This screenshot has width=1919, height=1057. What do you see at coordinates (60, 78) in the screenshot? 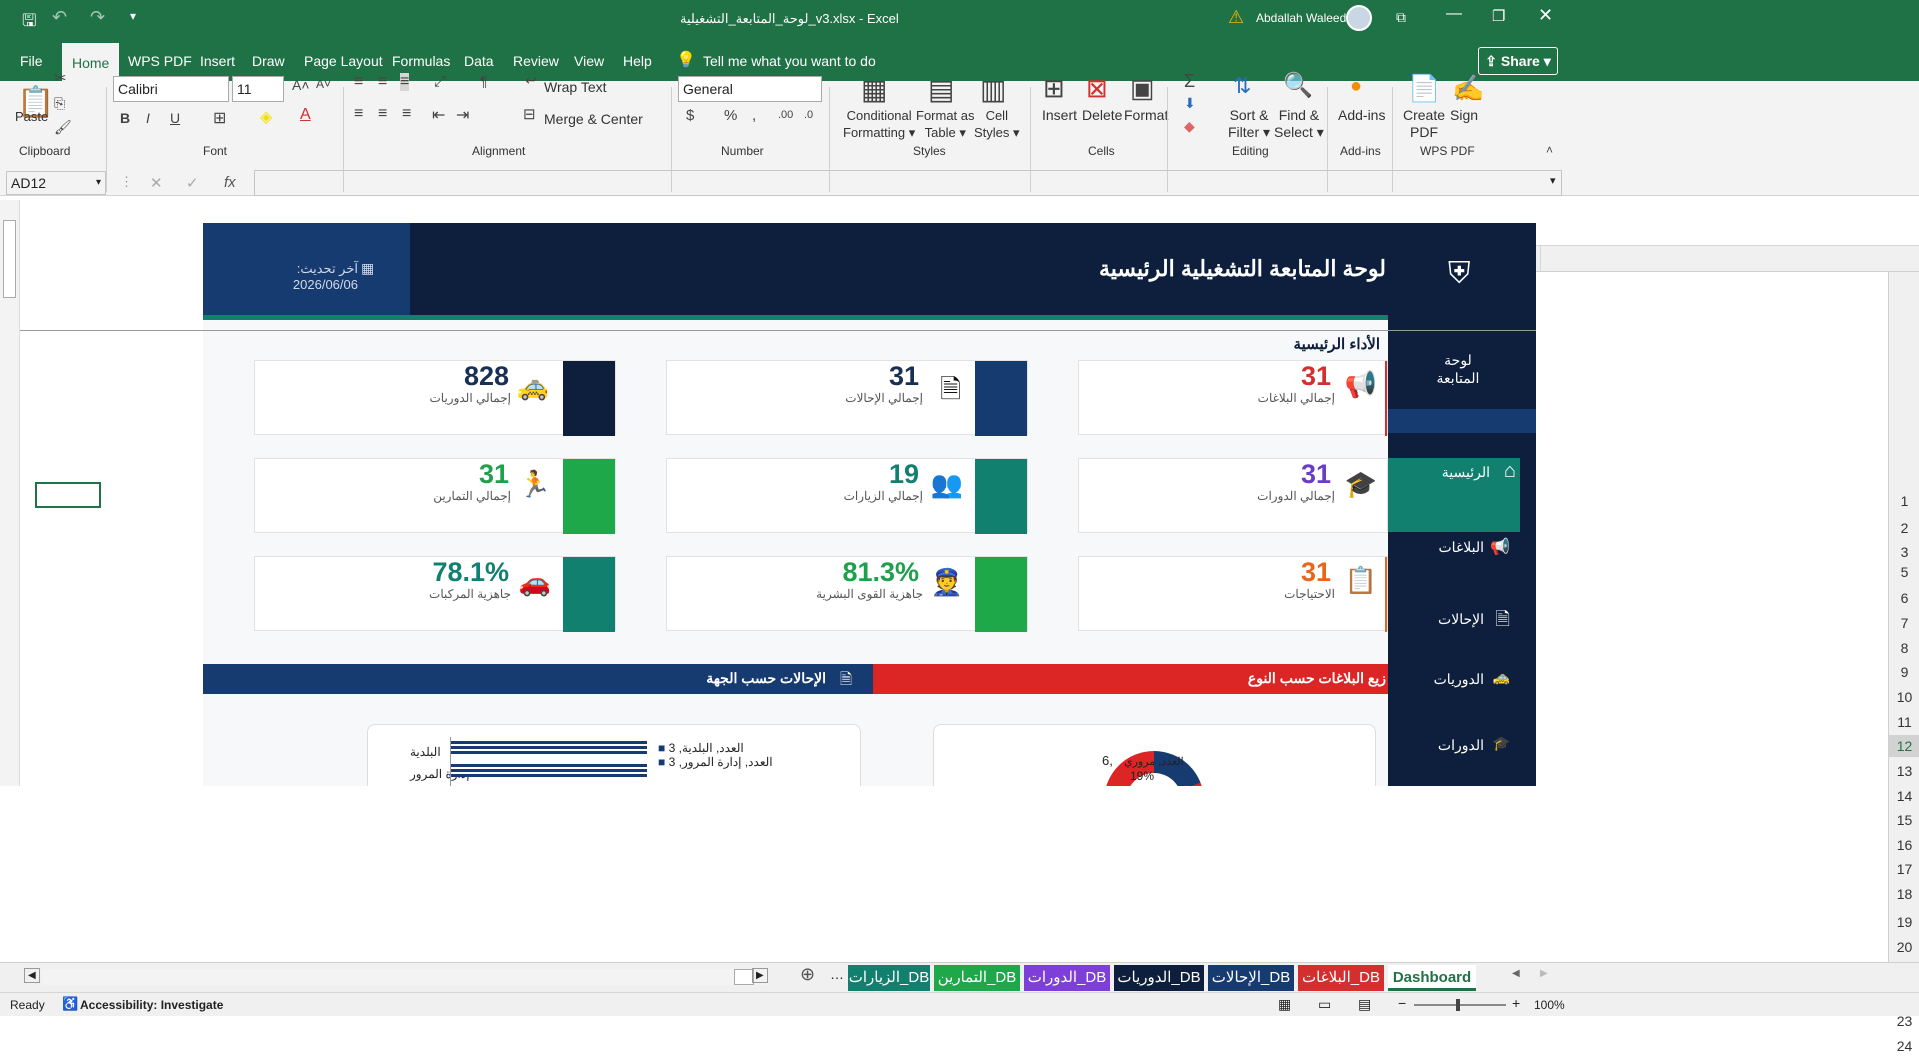
I see `cut-icon: ✂` at bounding box center [60, 78].